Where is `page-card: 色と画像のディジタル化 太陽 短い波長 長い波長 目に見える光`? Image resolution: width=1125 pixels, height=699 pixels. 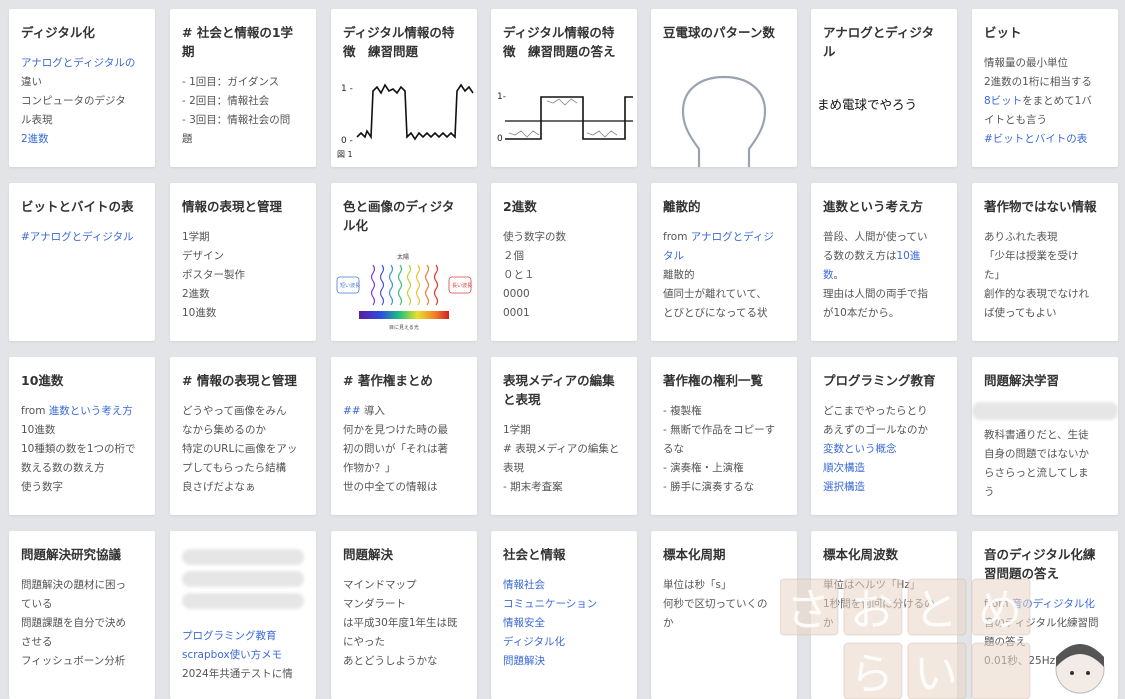
page-card: 色と画像のディジタル化 太陽 短い波長 長い波長 目に見える光 is located at coordinates (404, 262).